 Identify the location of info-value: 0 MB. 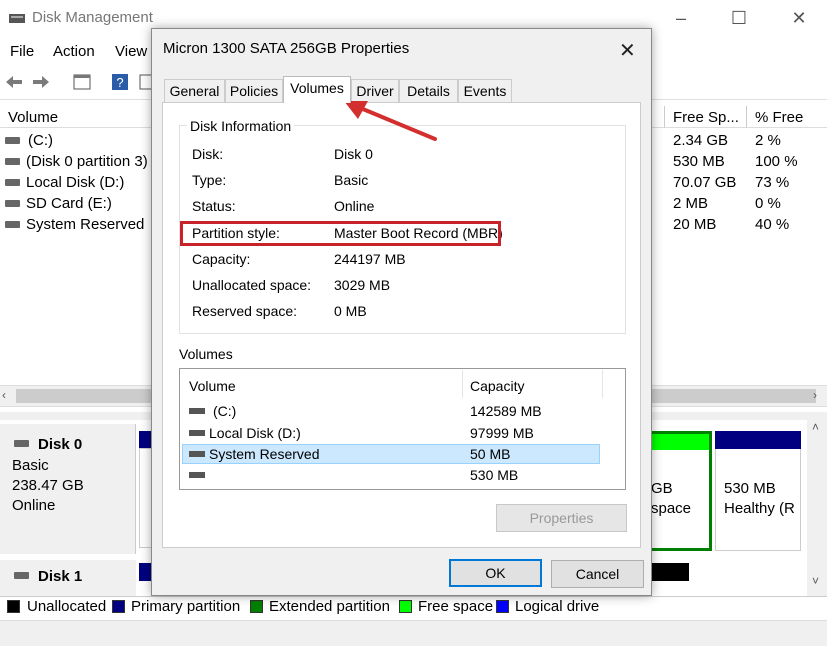
(350, 311).